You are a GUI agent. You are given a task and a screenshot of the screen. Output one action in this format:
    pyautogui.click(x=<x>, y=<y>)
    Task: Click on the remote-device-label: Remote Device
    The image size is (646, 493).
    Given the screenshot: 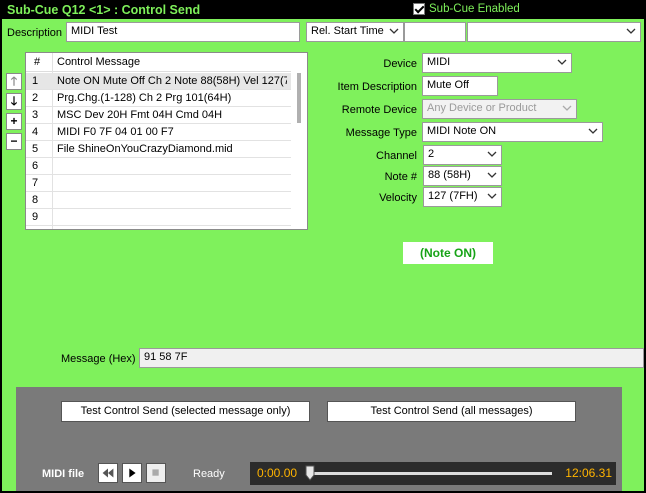 What is the action you would take?
    pyautogui.click(x=379, y=110)
    